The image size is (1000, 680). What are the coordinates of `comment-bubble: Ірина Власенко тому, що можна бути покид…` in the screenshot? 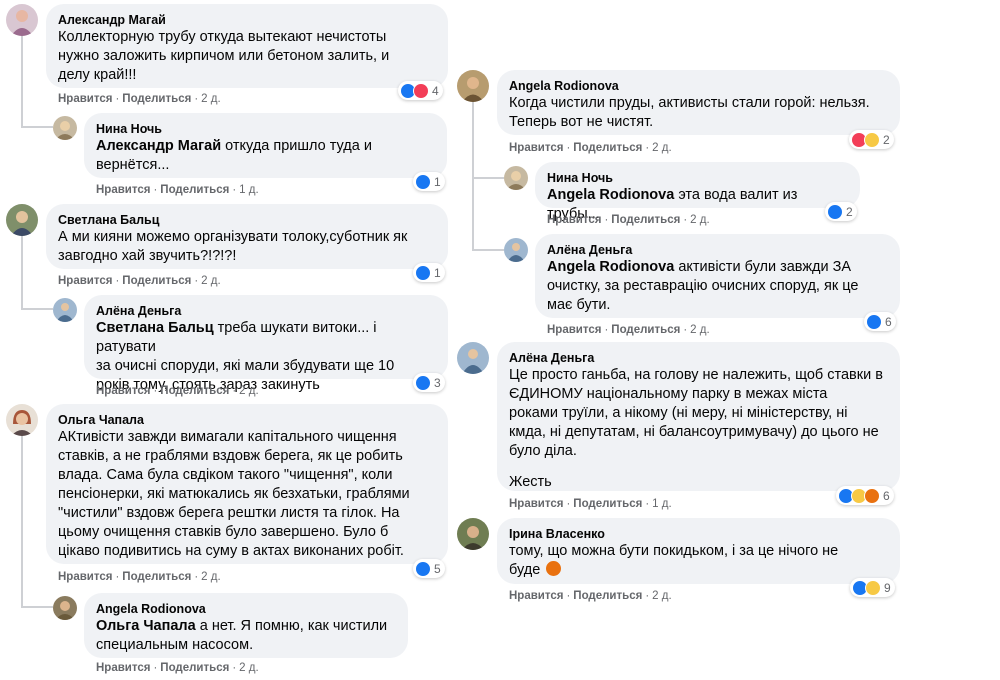 It's located at (698, 551).